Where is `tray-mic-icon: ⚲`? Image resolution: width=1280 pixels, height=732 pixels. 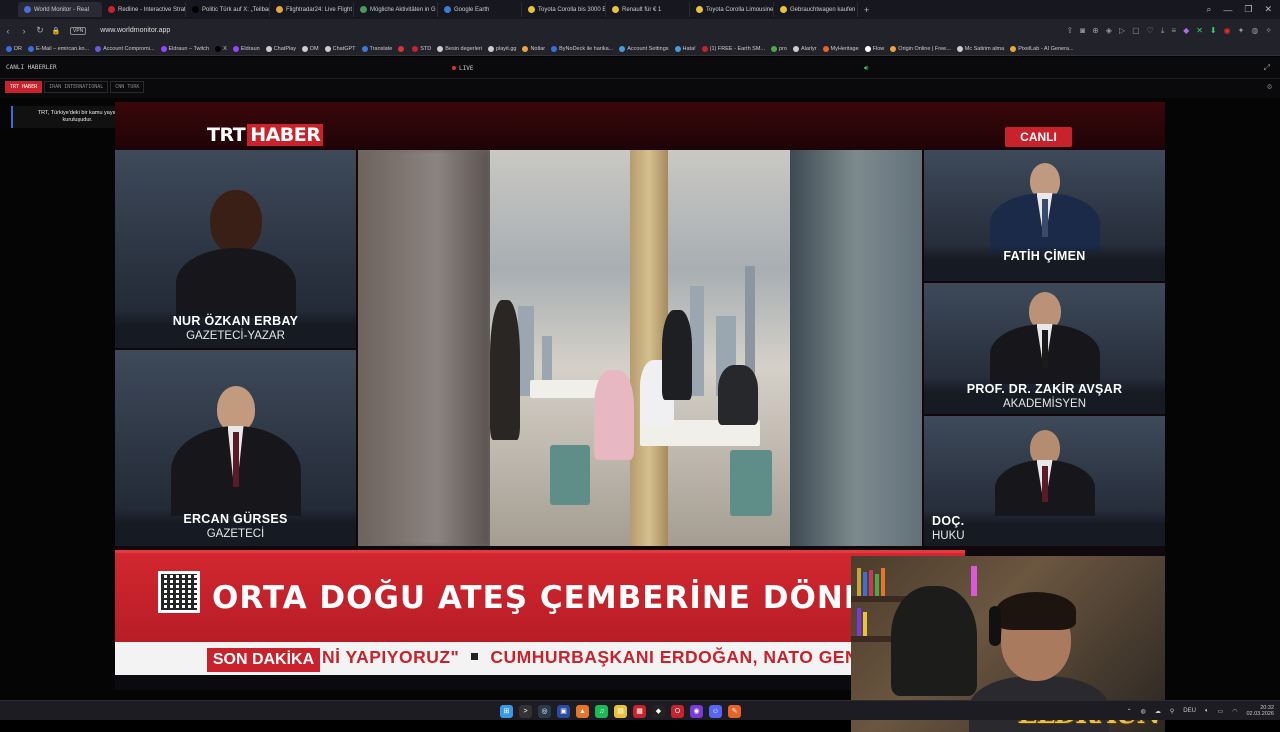 tray-mic-icon: ⚲ is located at coordinates (1172, 711).